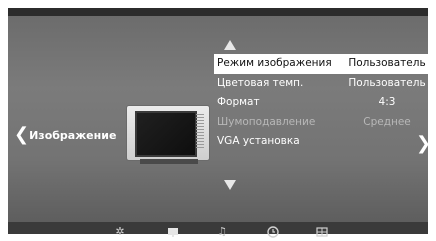 The height and width of the screenshot is (241, 436). I want to click on menu-item-picture-mode: Режим изображения Пользователь, so click(323, 64).